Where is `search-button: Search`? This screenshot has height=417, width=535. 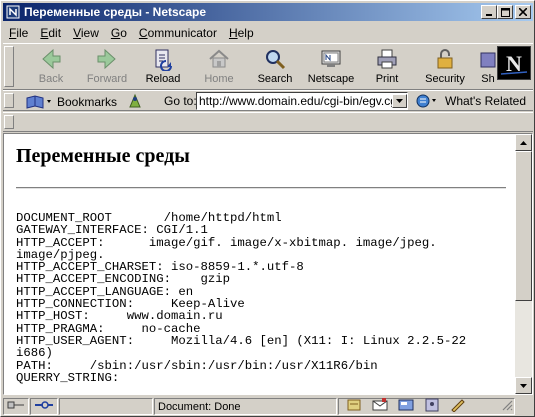
search-button: Search is located at coordinates (275, 68).